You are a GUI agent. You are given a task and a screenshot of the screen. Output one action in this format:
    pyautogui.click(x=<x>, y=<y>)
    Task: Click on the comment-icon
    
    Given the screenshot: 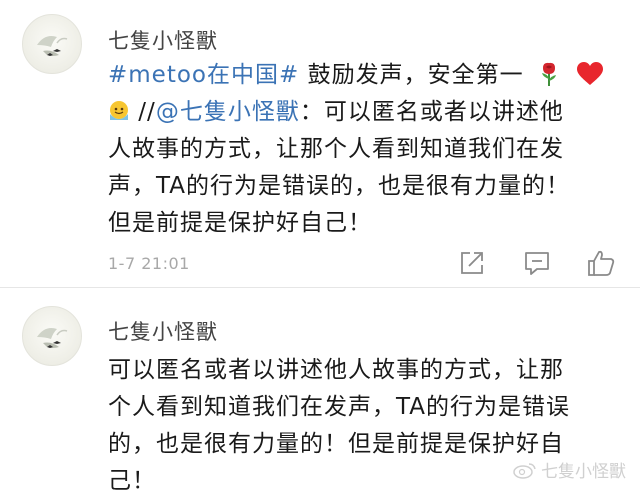 What is the action you would take?
    pyautogui.click(x=537, y=263)
    